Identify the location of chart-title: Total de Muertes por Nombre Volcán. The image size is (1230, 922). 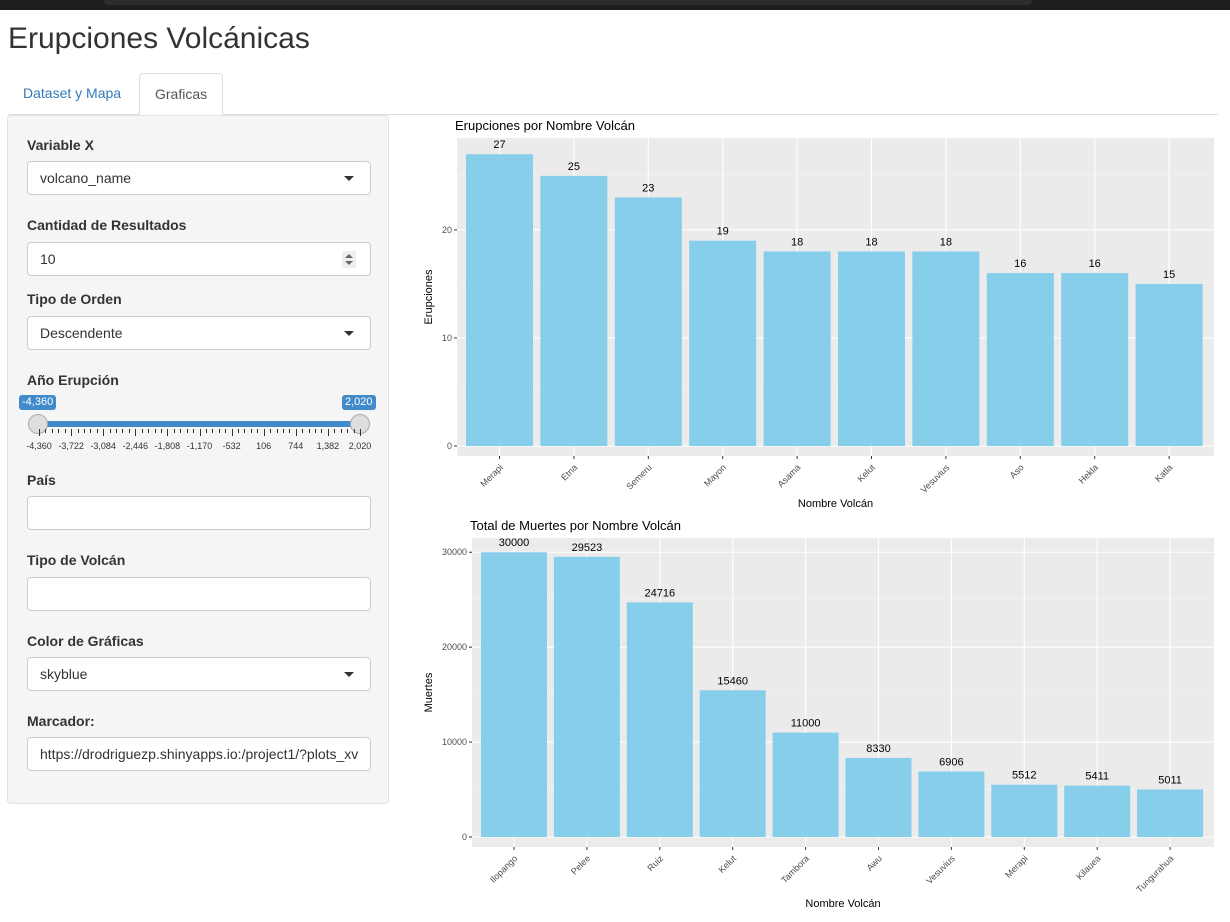
(575, 525).